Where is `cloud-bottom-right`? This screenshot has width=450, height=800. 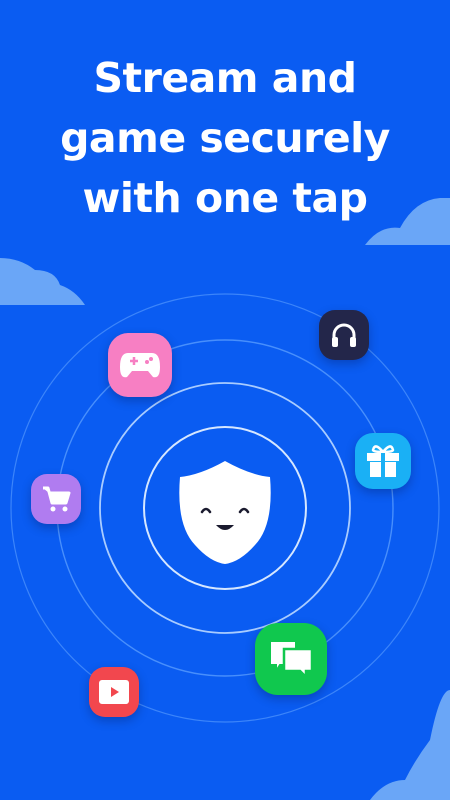 cloud-bottom-right is located at coordinates (410, 745).